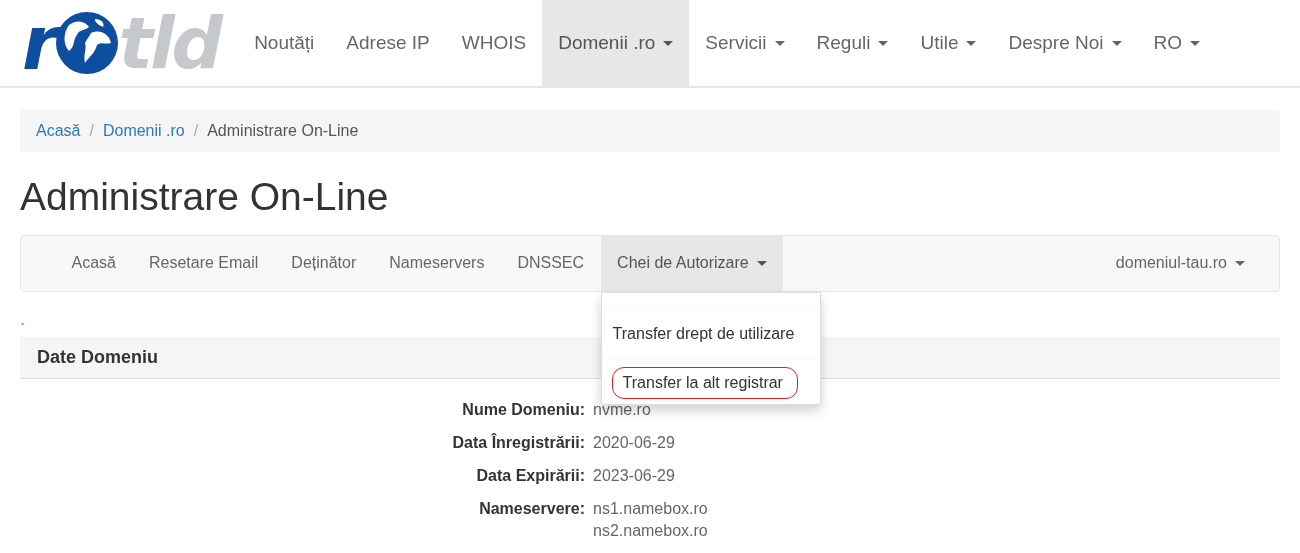 Image resolution: width=1300 pixels, height=553 pixels. What do you see at coordinates (205, 197) in the screenshot?
I see `page-title: Administrare On-Line` at bounding box center [205, 197].